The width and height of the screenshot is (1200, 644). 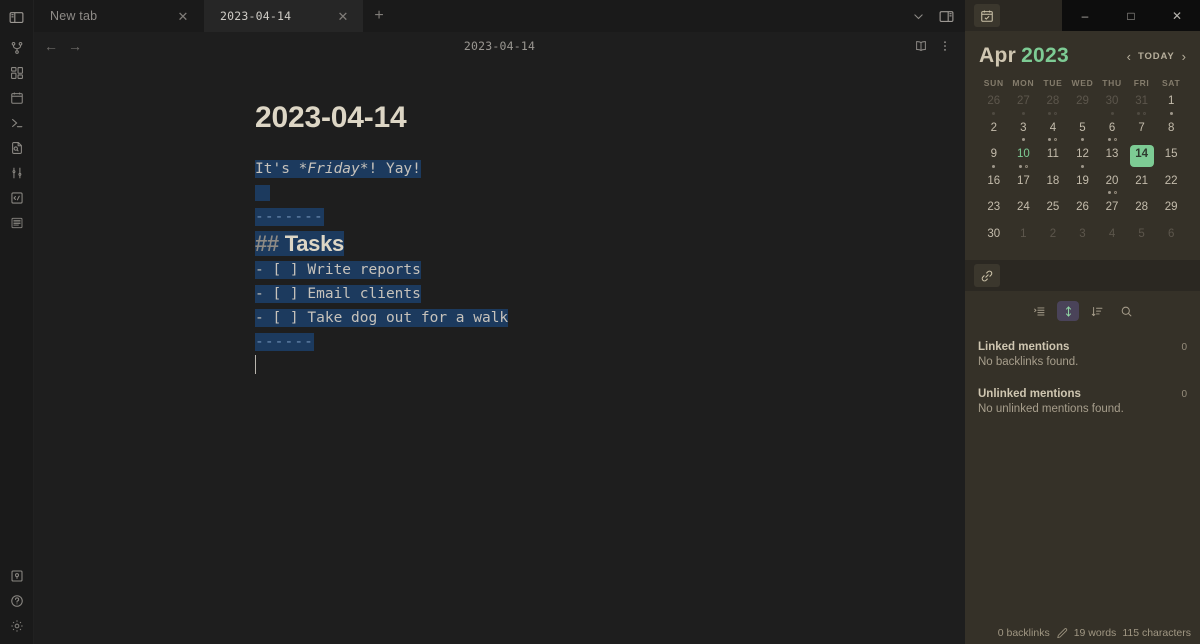 What do you see at coordinates (17, 625) in the screenshot?
I see `gear-icon` at bounding box center [17, 625].